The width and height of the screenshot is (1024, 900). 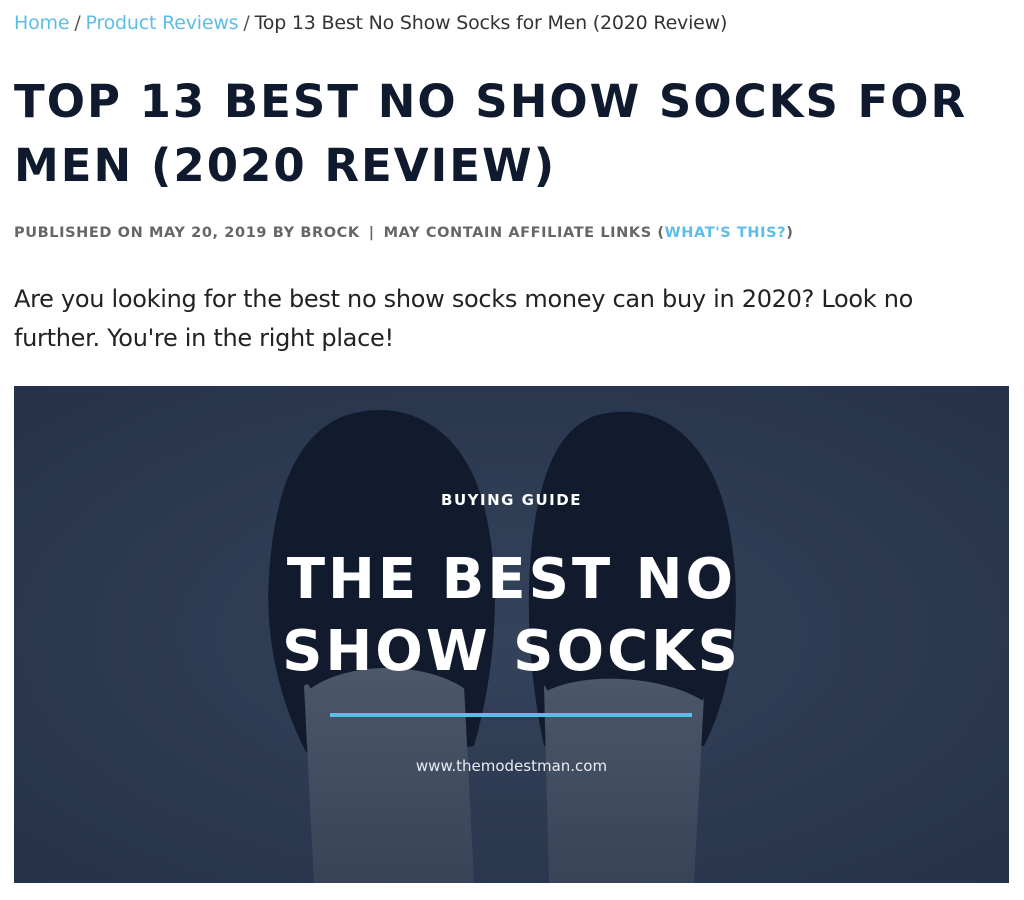 I want to click on hero-title-line-2: SHOW SOCKS, so click(x=511, y=651).